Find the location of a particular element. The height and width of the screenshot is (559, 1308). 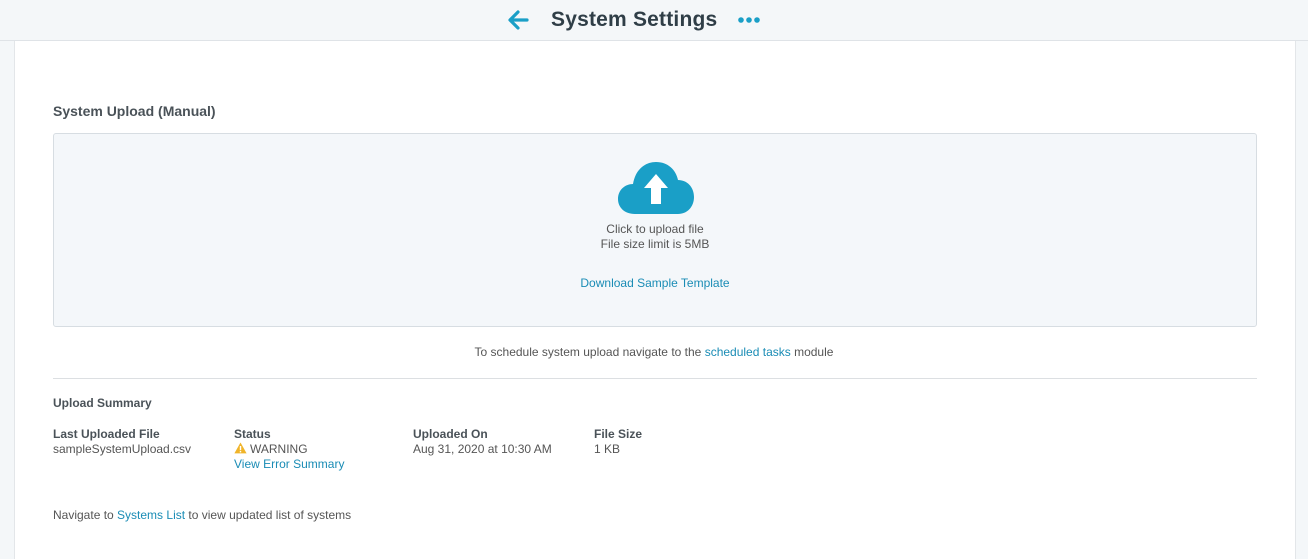

back-button is located at coordinates (518, 20).